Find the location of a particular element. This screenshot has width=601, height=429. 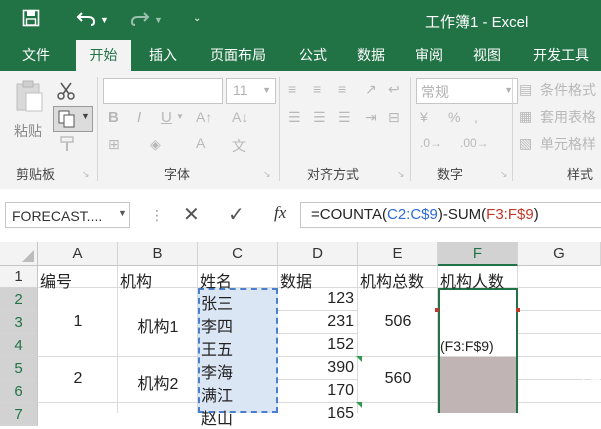

indent-icon: ⇥ is located at coordinates (371, 117).